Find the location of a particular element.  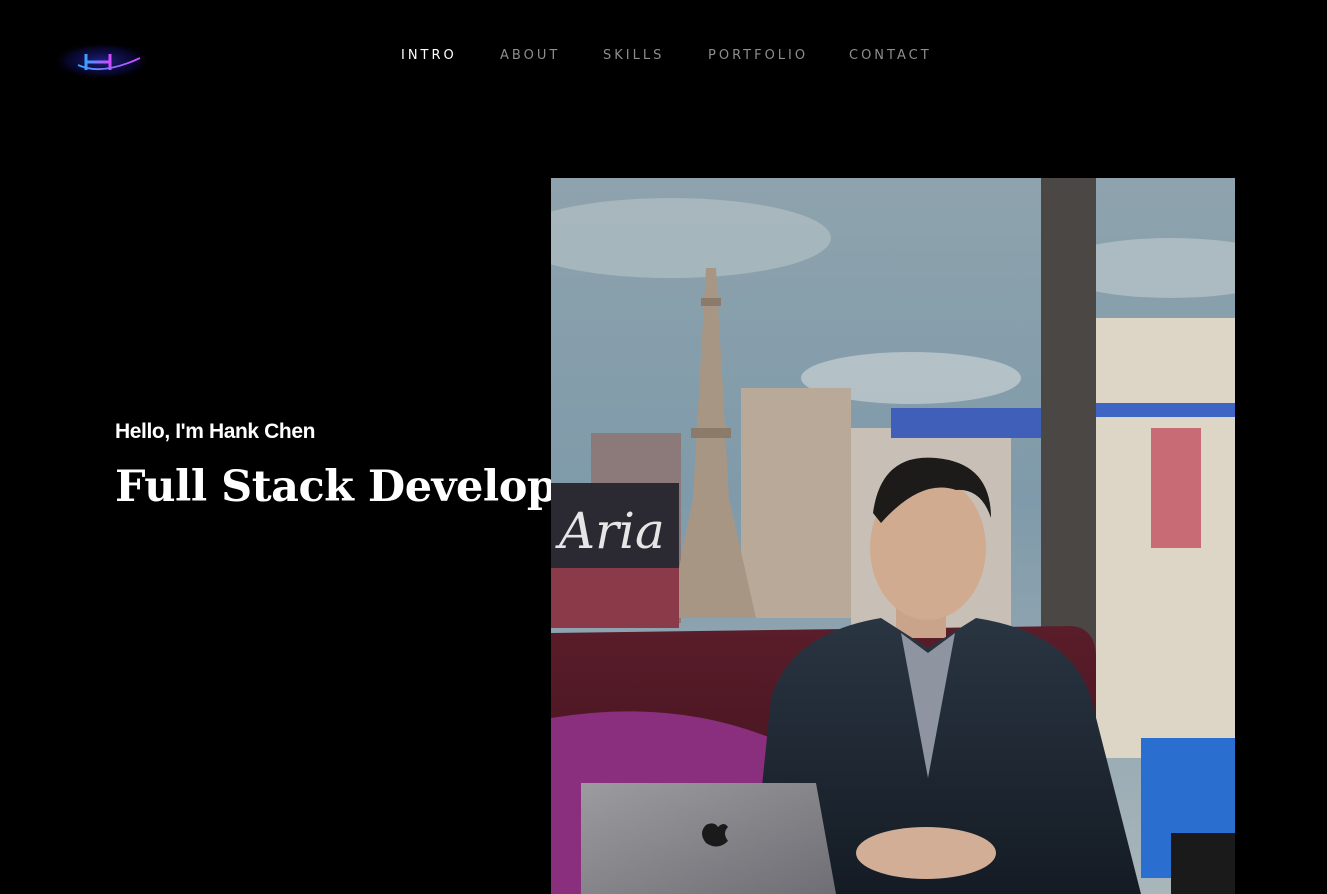

nav-portfolio: PORTFOLIO is located at coordinates (758, 55).